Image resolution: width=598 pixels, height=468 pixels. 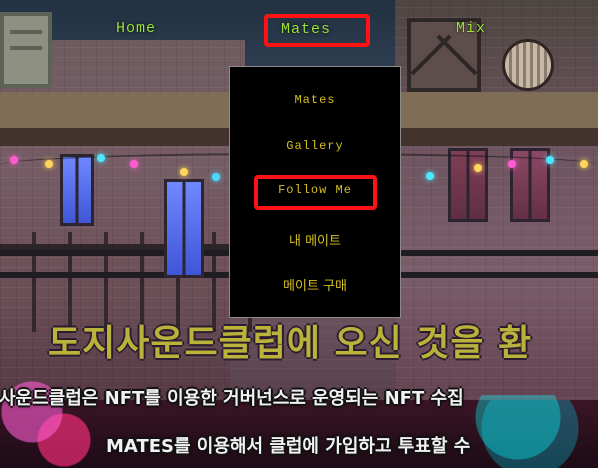 I want to click on dropdown-item-follow-me: Follow Me, so click(x=315, y=190).